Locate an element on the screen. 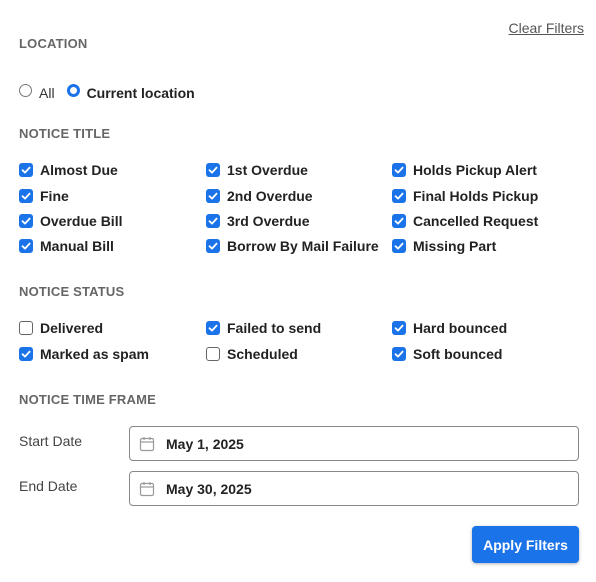 The image size is (596, 582). radio-current-location-label: Current location is located at coordinates (141, 93).